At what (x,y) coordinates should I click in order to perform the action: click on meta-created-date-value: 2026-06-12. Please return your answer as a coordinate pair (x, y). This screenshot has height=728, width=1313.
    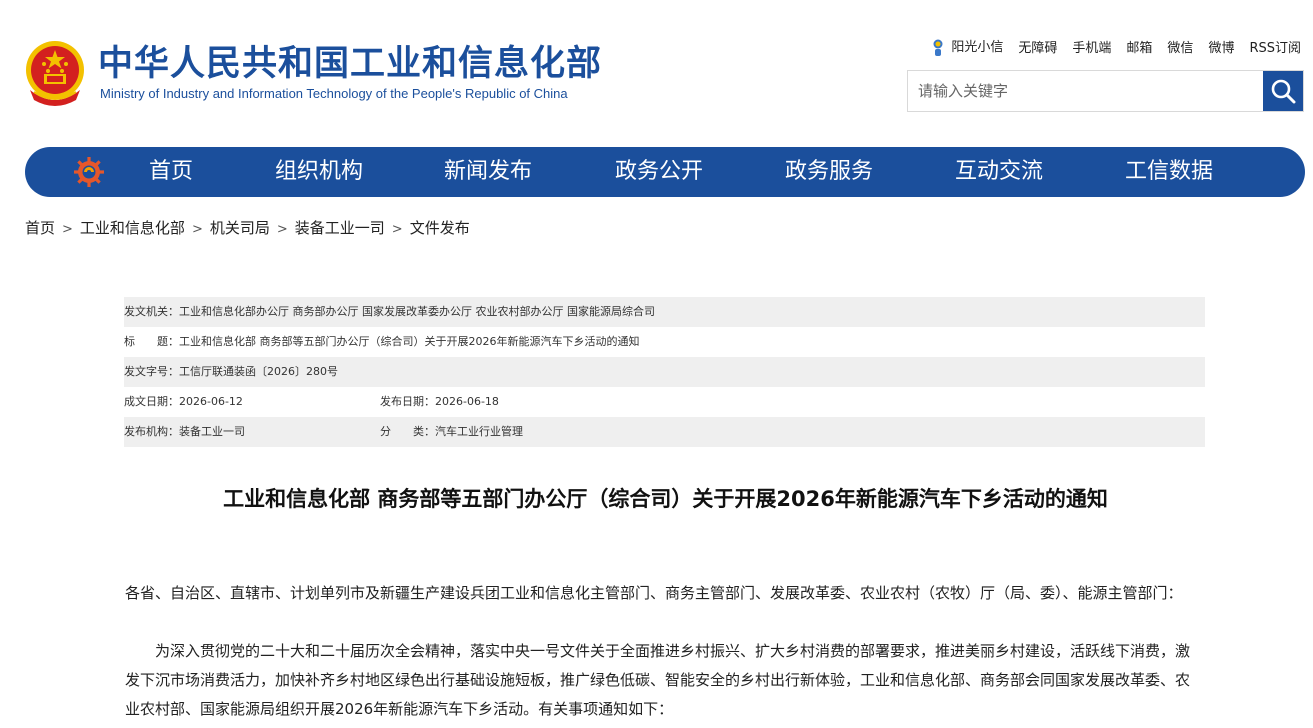
    Looking at the image, I should click on (211, 401).